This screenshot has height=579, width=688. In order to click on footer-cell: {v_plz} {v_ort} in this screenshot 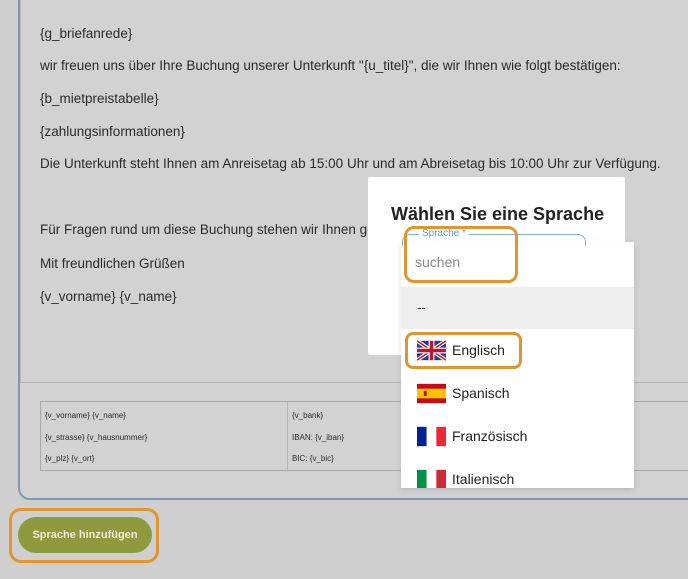, I will do `click(70, 458)`.